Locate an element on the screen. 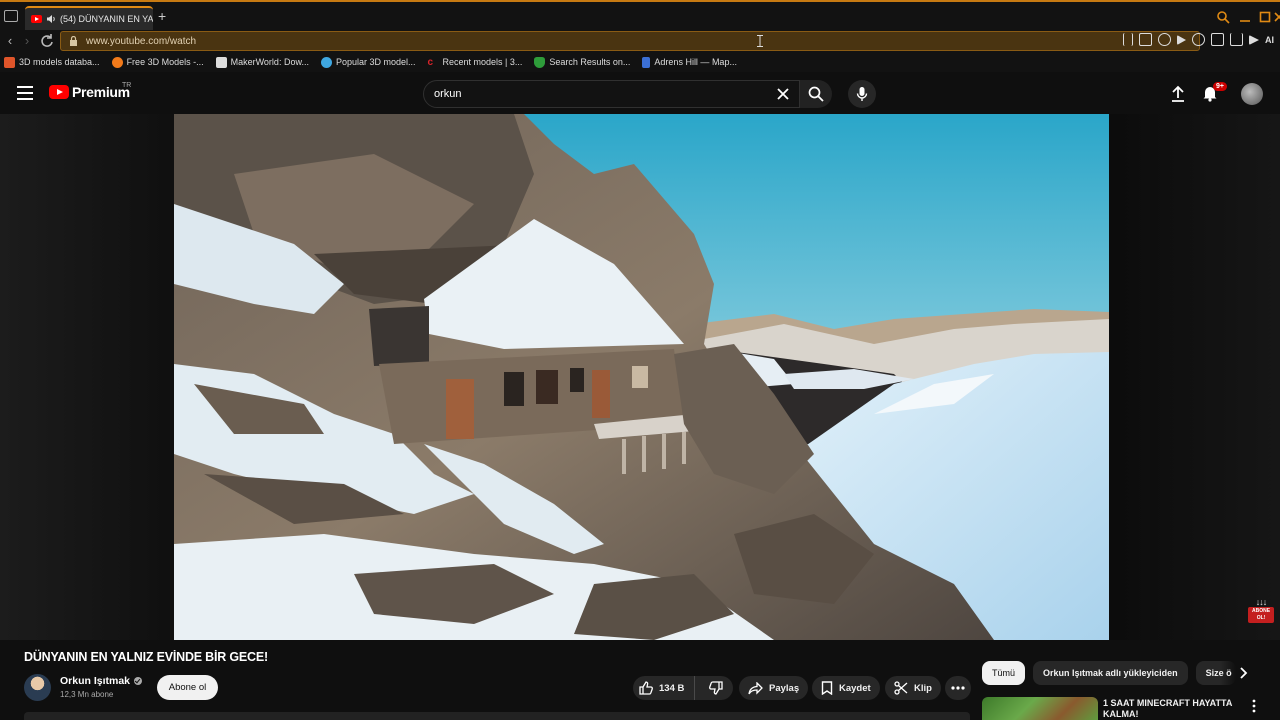 Image resolution: width=1280 pixels, height=720 pixels. channel-avatar is located at coordinates (37, 687).